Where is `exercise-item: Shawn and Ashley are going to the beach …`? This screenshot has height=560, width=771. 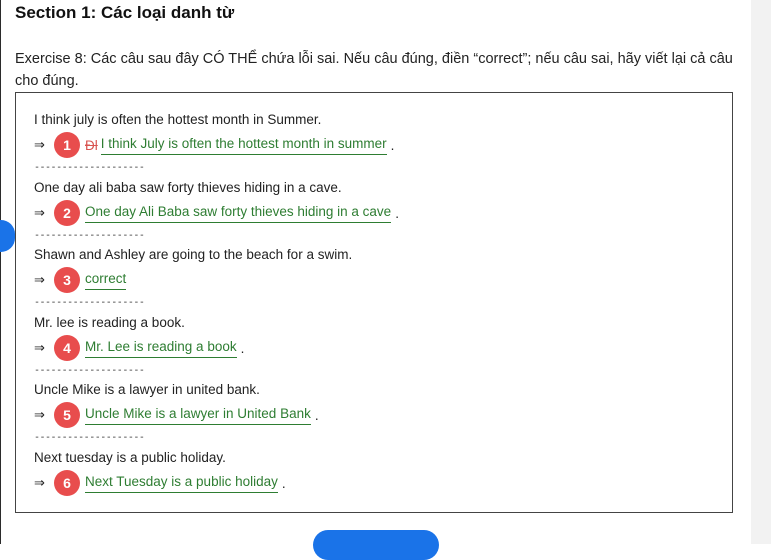 exercise-item: Shawn and Ashley are going to the beach … is located at coordinates (193, 278).